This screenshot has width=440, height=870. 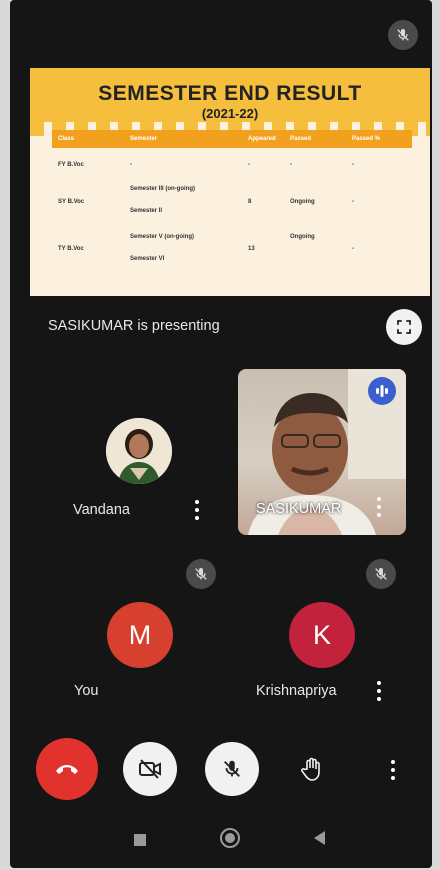 I want to click on home-nav-button, so click(x=230, y=838).